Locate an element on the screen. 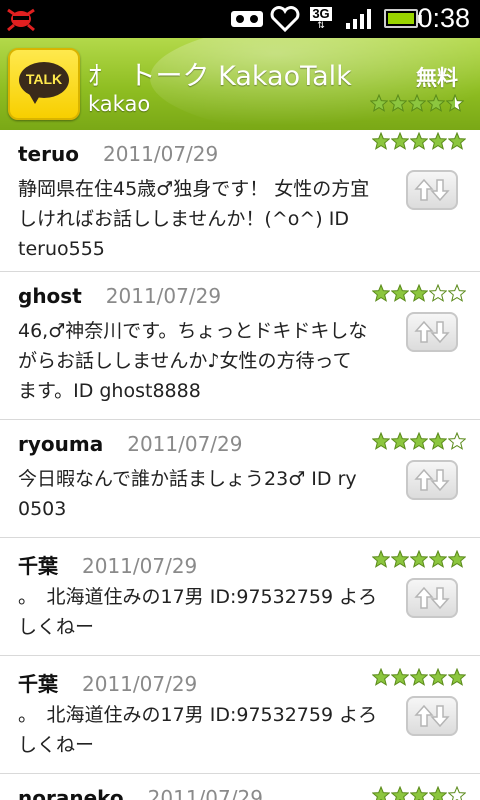 This screenshot has height=800, width=480. review-text-line: ます。ID ghost8888 is located at coordinates (109, 391).